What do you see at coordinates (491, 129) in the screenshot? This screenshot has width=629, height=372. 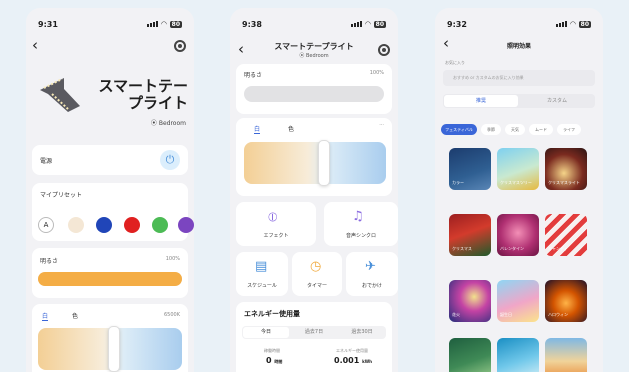 I see `category-season: 季節` at bounding box center [491, 129].